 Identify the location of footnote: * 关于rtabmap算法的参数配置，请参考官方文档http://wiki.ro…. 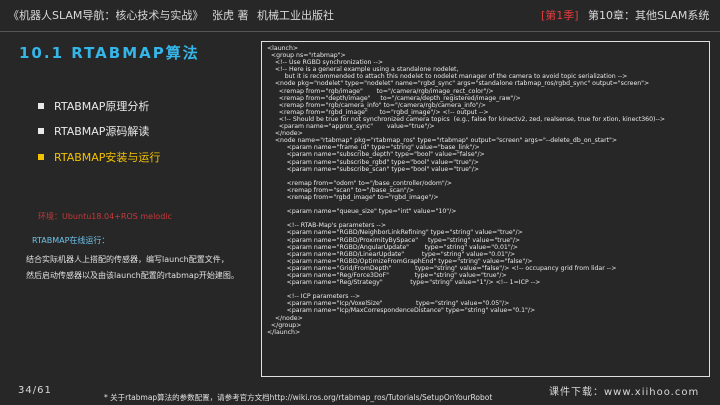
(298, 397).